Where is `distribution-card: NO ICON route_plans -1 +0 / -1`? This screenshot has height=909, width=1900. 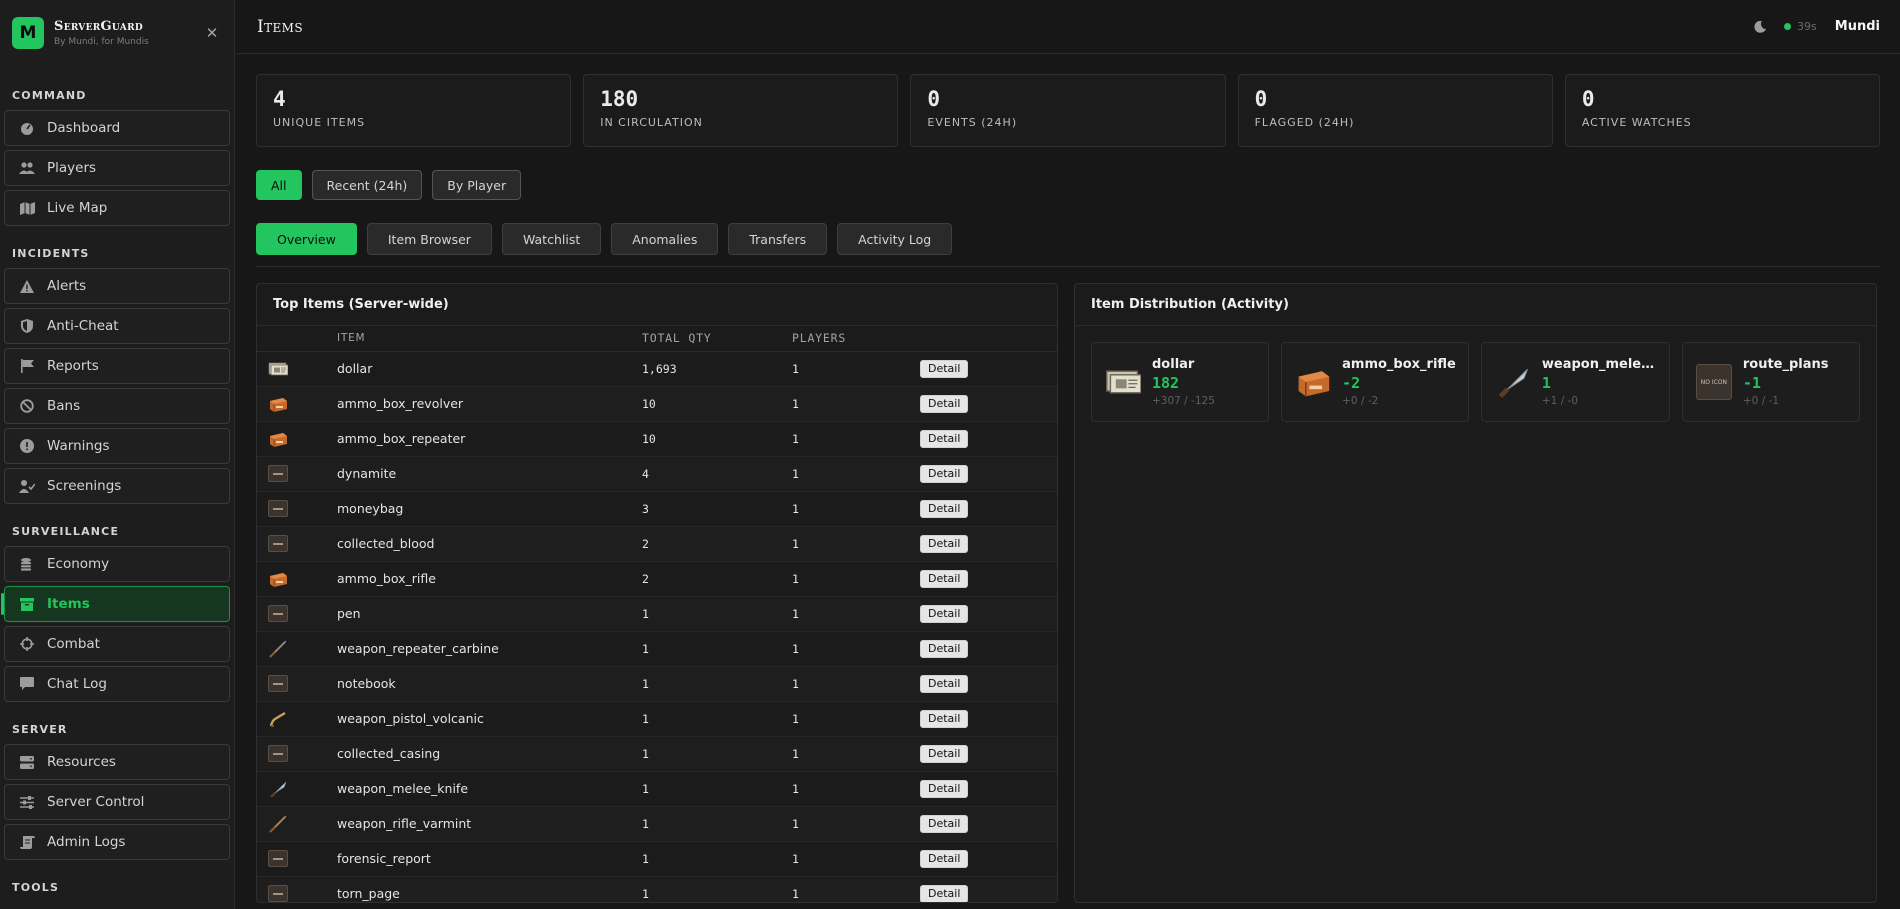 distribution-card: NO ICON route_plans -1 +0 / -1 is located at coordinates (1770, 382).